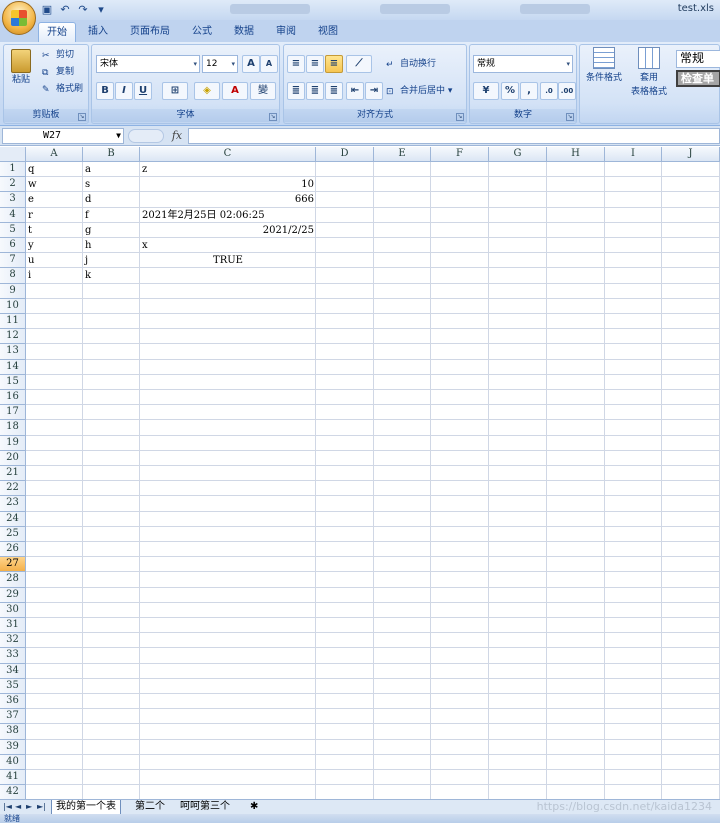  What do you see at coordinates (54, 199) in the screenshot?
I see `cell-a3: e` at bounding box center [54, 199].